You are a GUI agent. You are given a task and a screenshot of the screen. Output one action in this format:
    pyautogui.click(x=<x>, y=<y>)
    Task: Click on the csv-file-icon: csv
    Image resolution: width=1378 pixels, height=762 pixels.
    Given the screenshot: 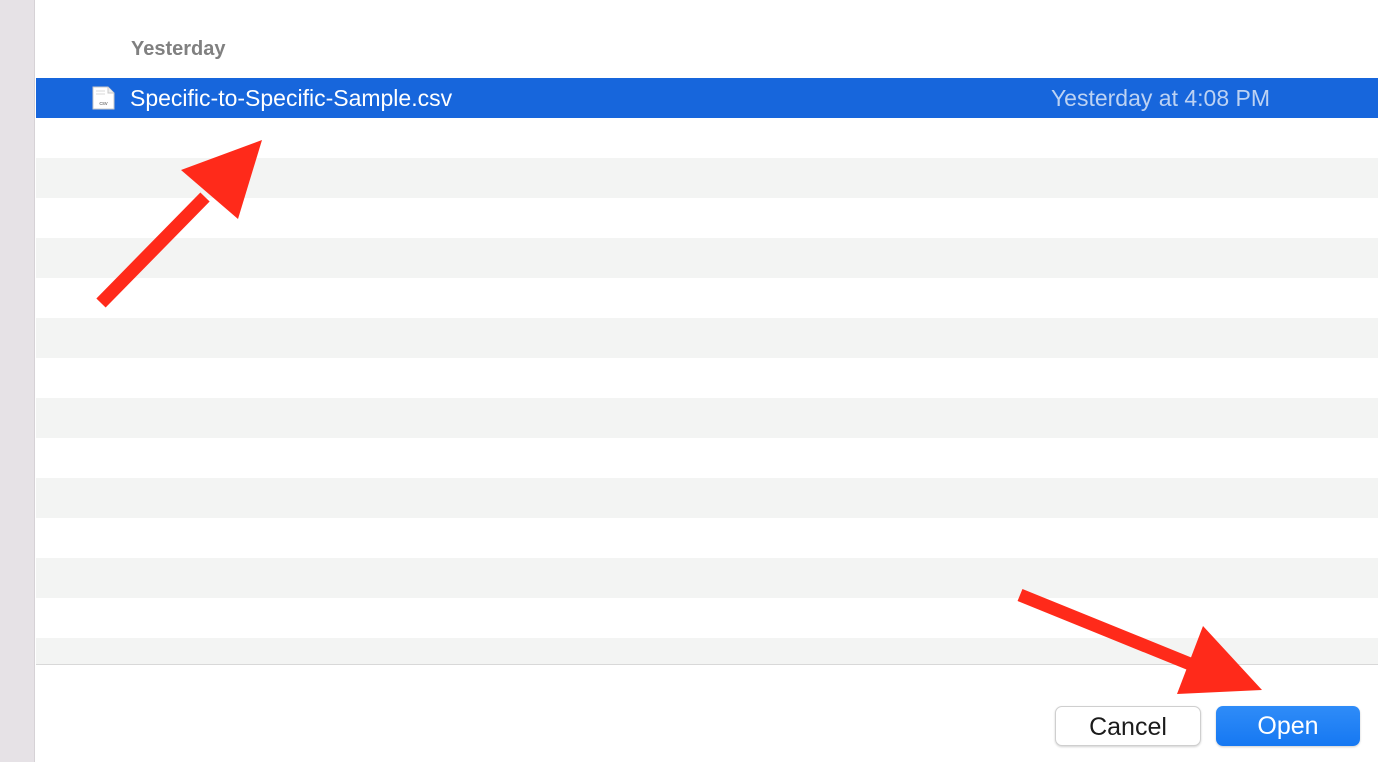 What is the action you would take?
    pyautogui.click(x=103, y=98)
    